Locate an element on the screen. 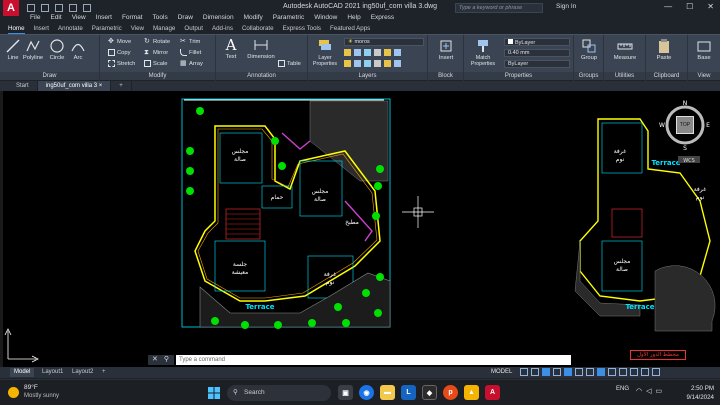 The height and width of the screenshot is (405, 720). match-properties-button: Match Properties is located at coordinates (483, 52).